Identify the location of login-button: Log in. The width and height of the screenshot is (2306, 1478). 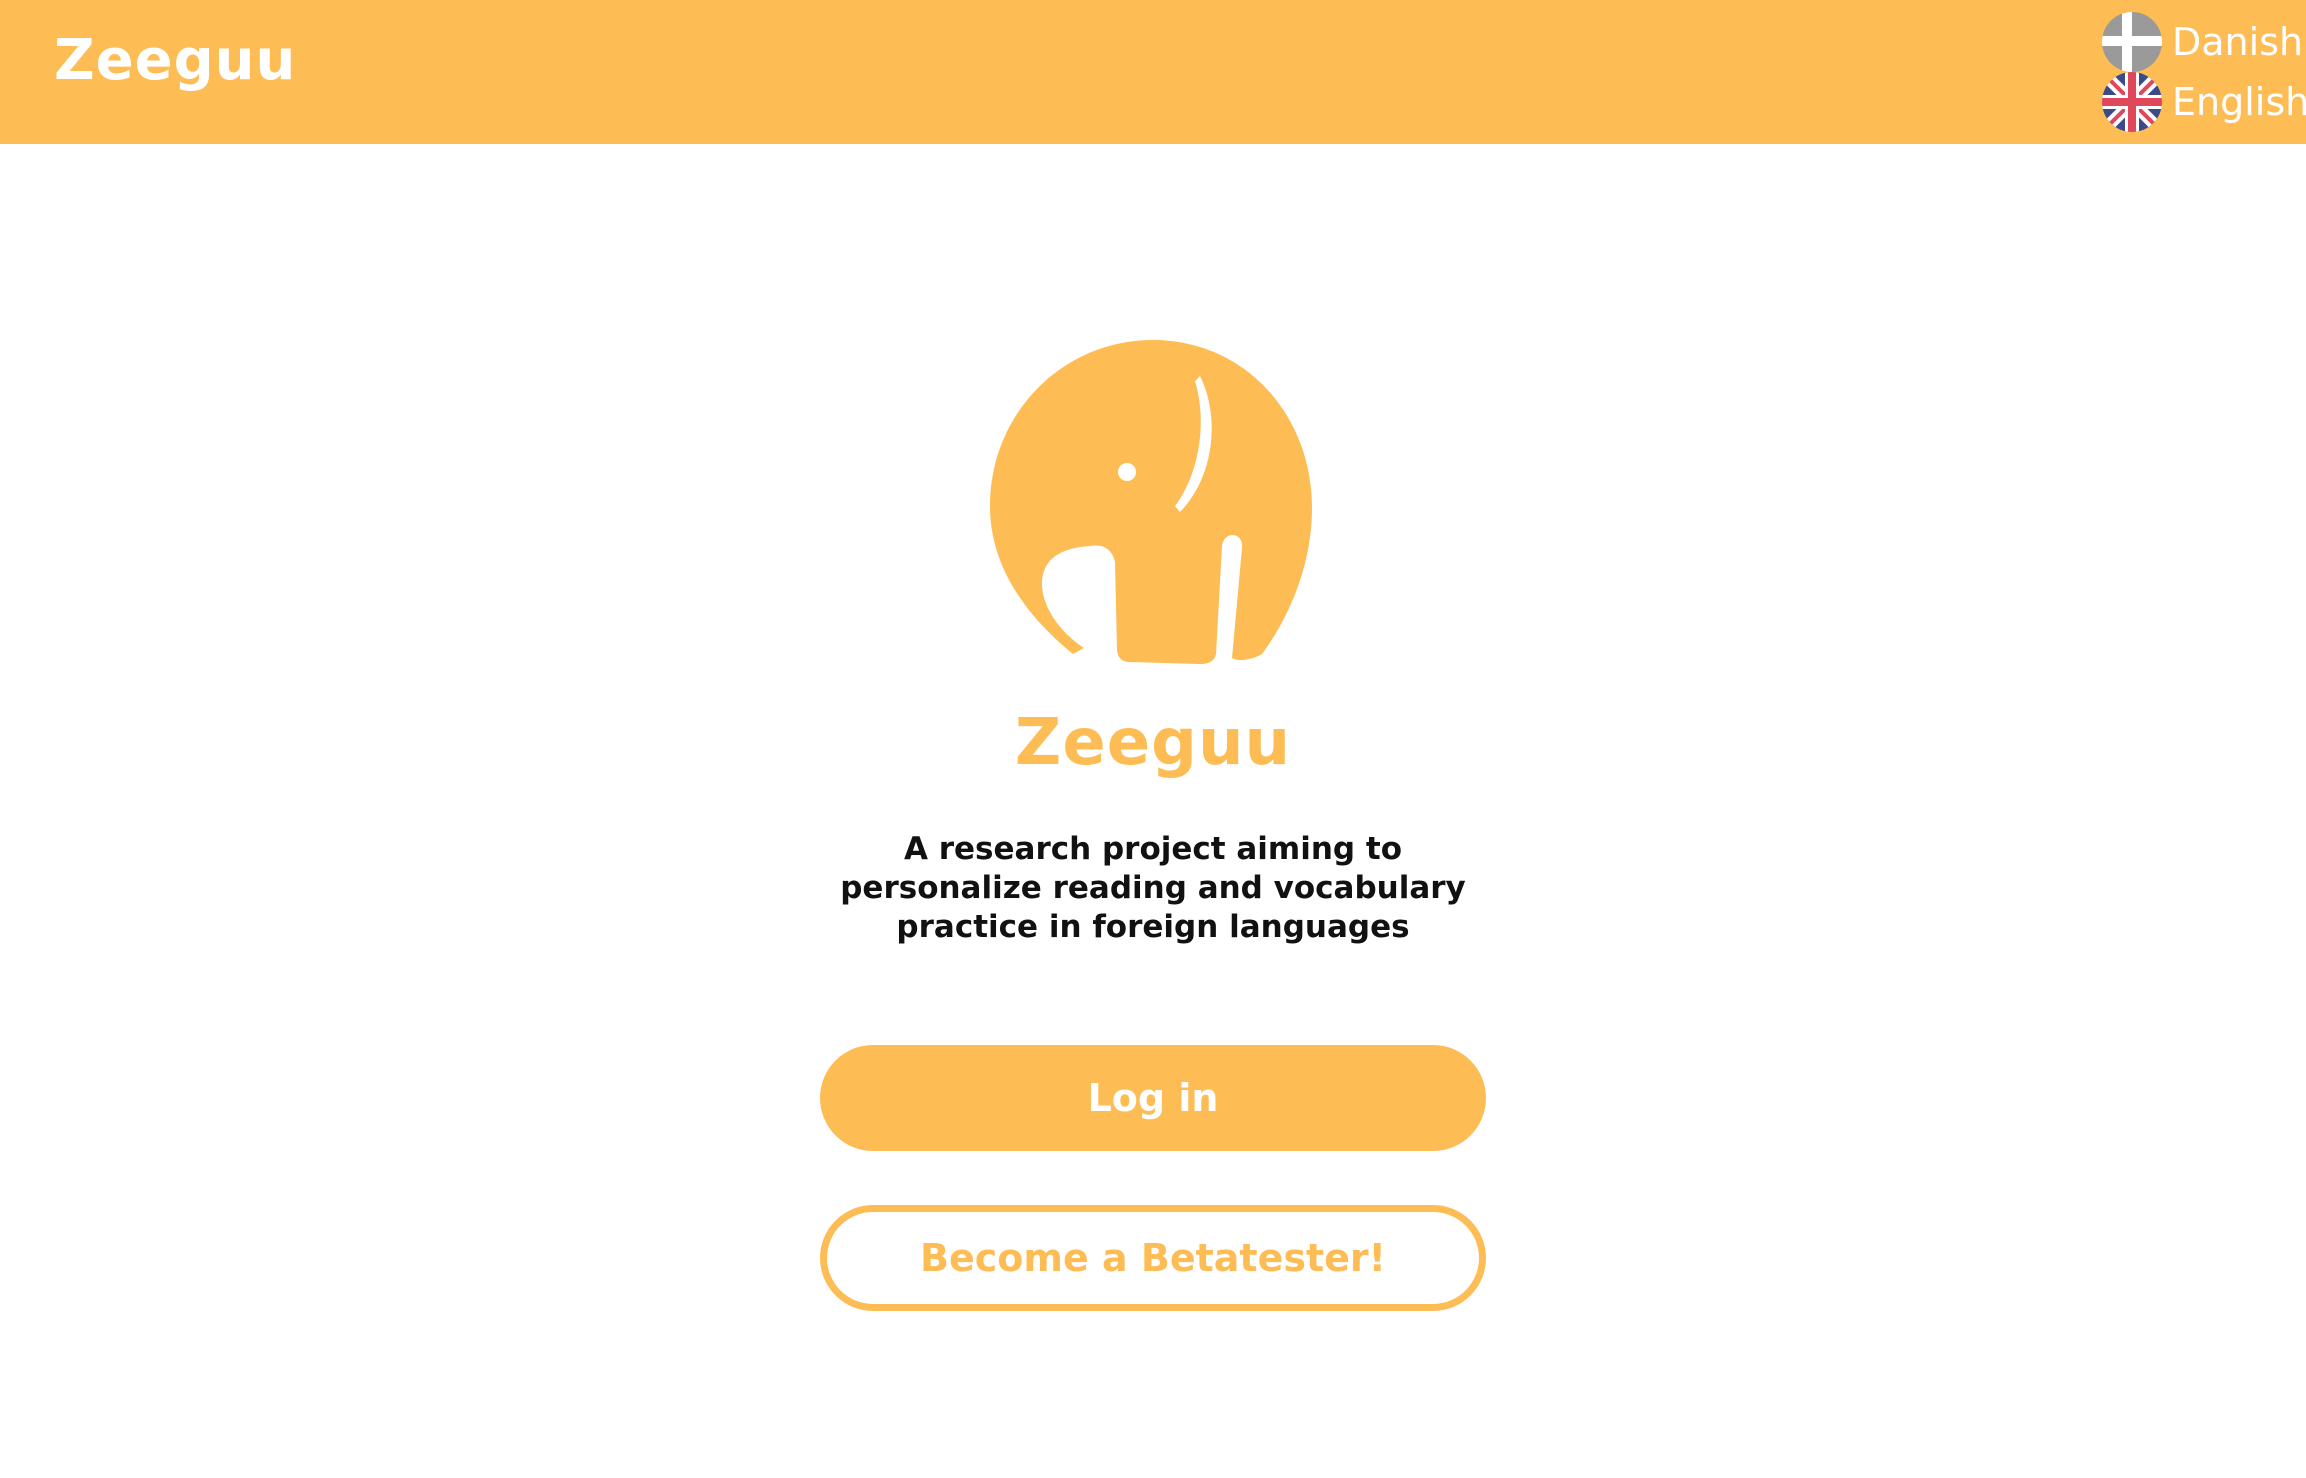
(1153, 1098).